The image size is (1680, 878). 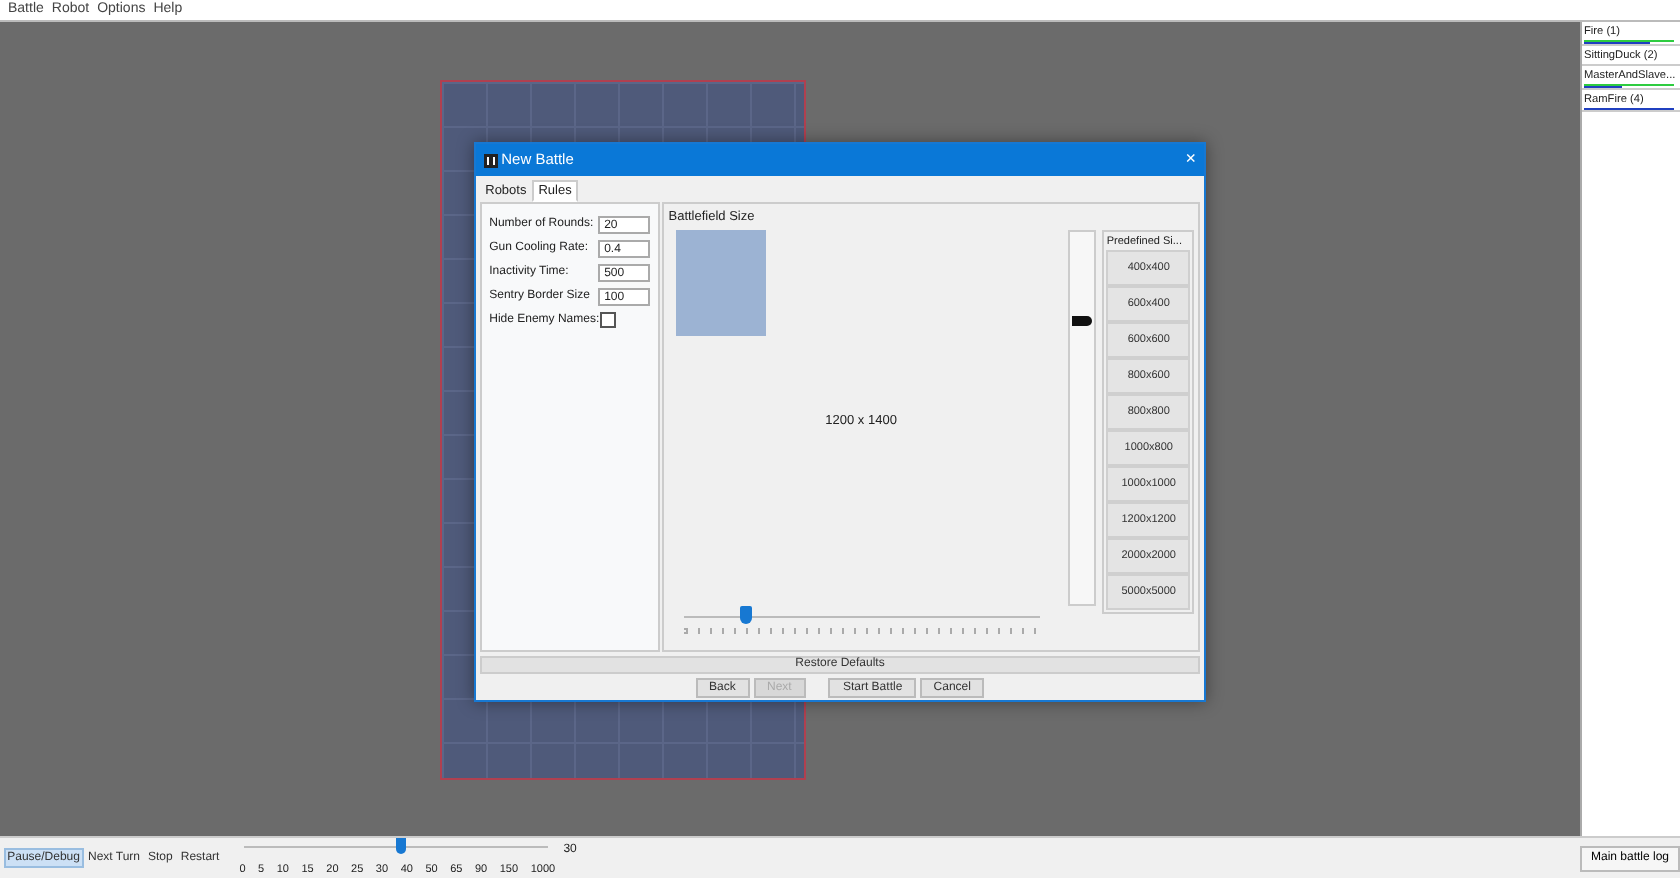 What do you see at coordinates (1190, 160) in the screenshot?
I see `close-button: ×` at bounding box center [1190, 160].